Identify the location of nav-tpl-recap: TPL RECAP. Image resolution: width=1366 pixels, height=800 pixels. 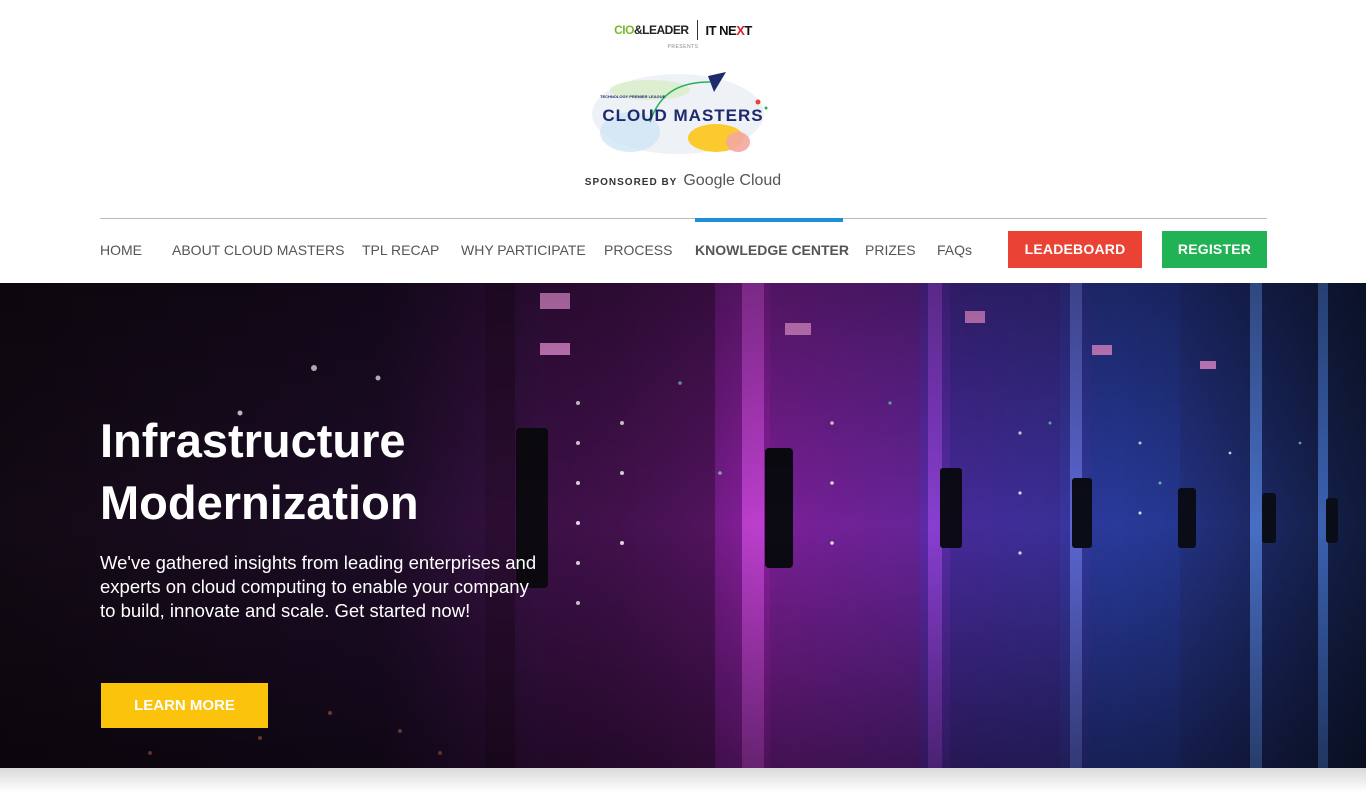
(400, 250).